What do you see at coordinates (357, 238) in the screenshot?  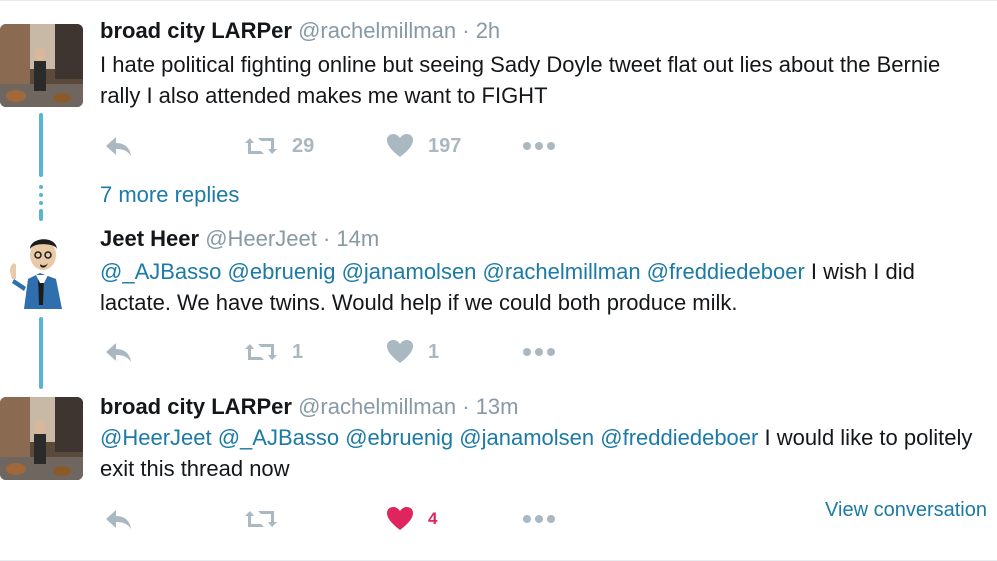 I see `timestamp: 14m` at bounding box center [357, 238].